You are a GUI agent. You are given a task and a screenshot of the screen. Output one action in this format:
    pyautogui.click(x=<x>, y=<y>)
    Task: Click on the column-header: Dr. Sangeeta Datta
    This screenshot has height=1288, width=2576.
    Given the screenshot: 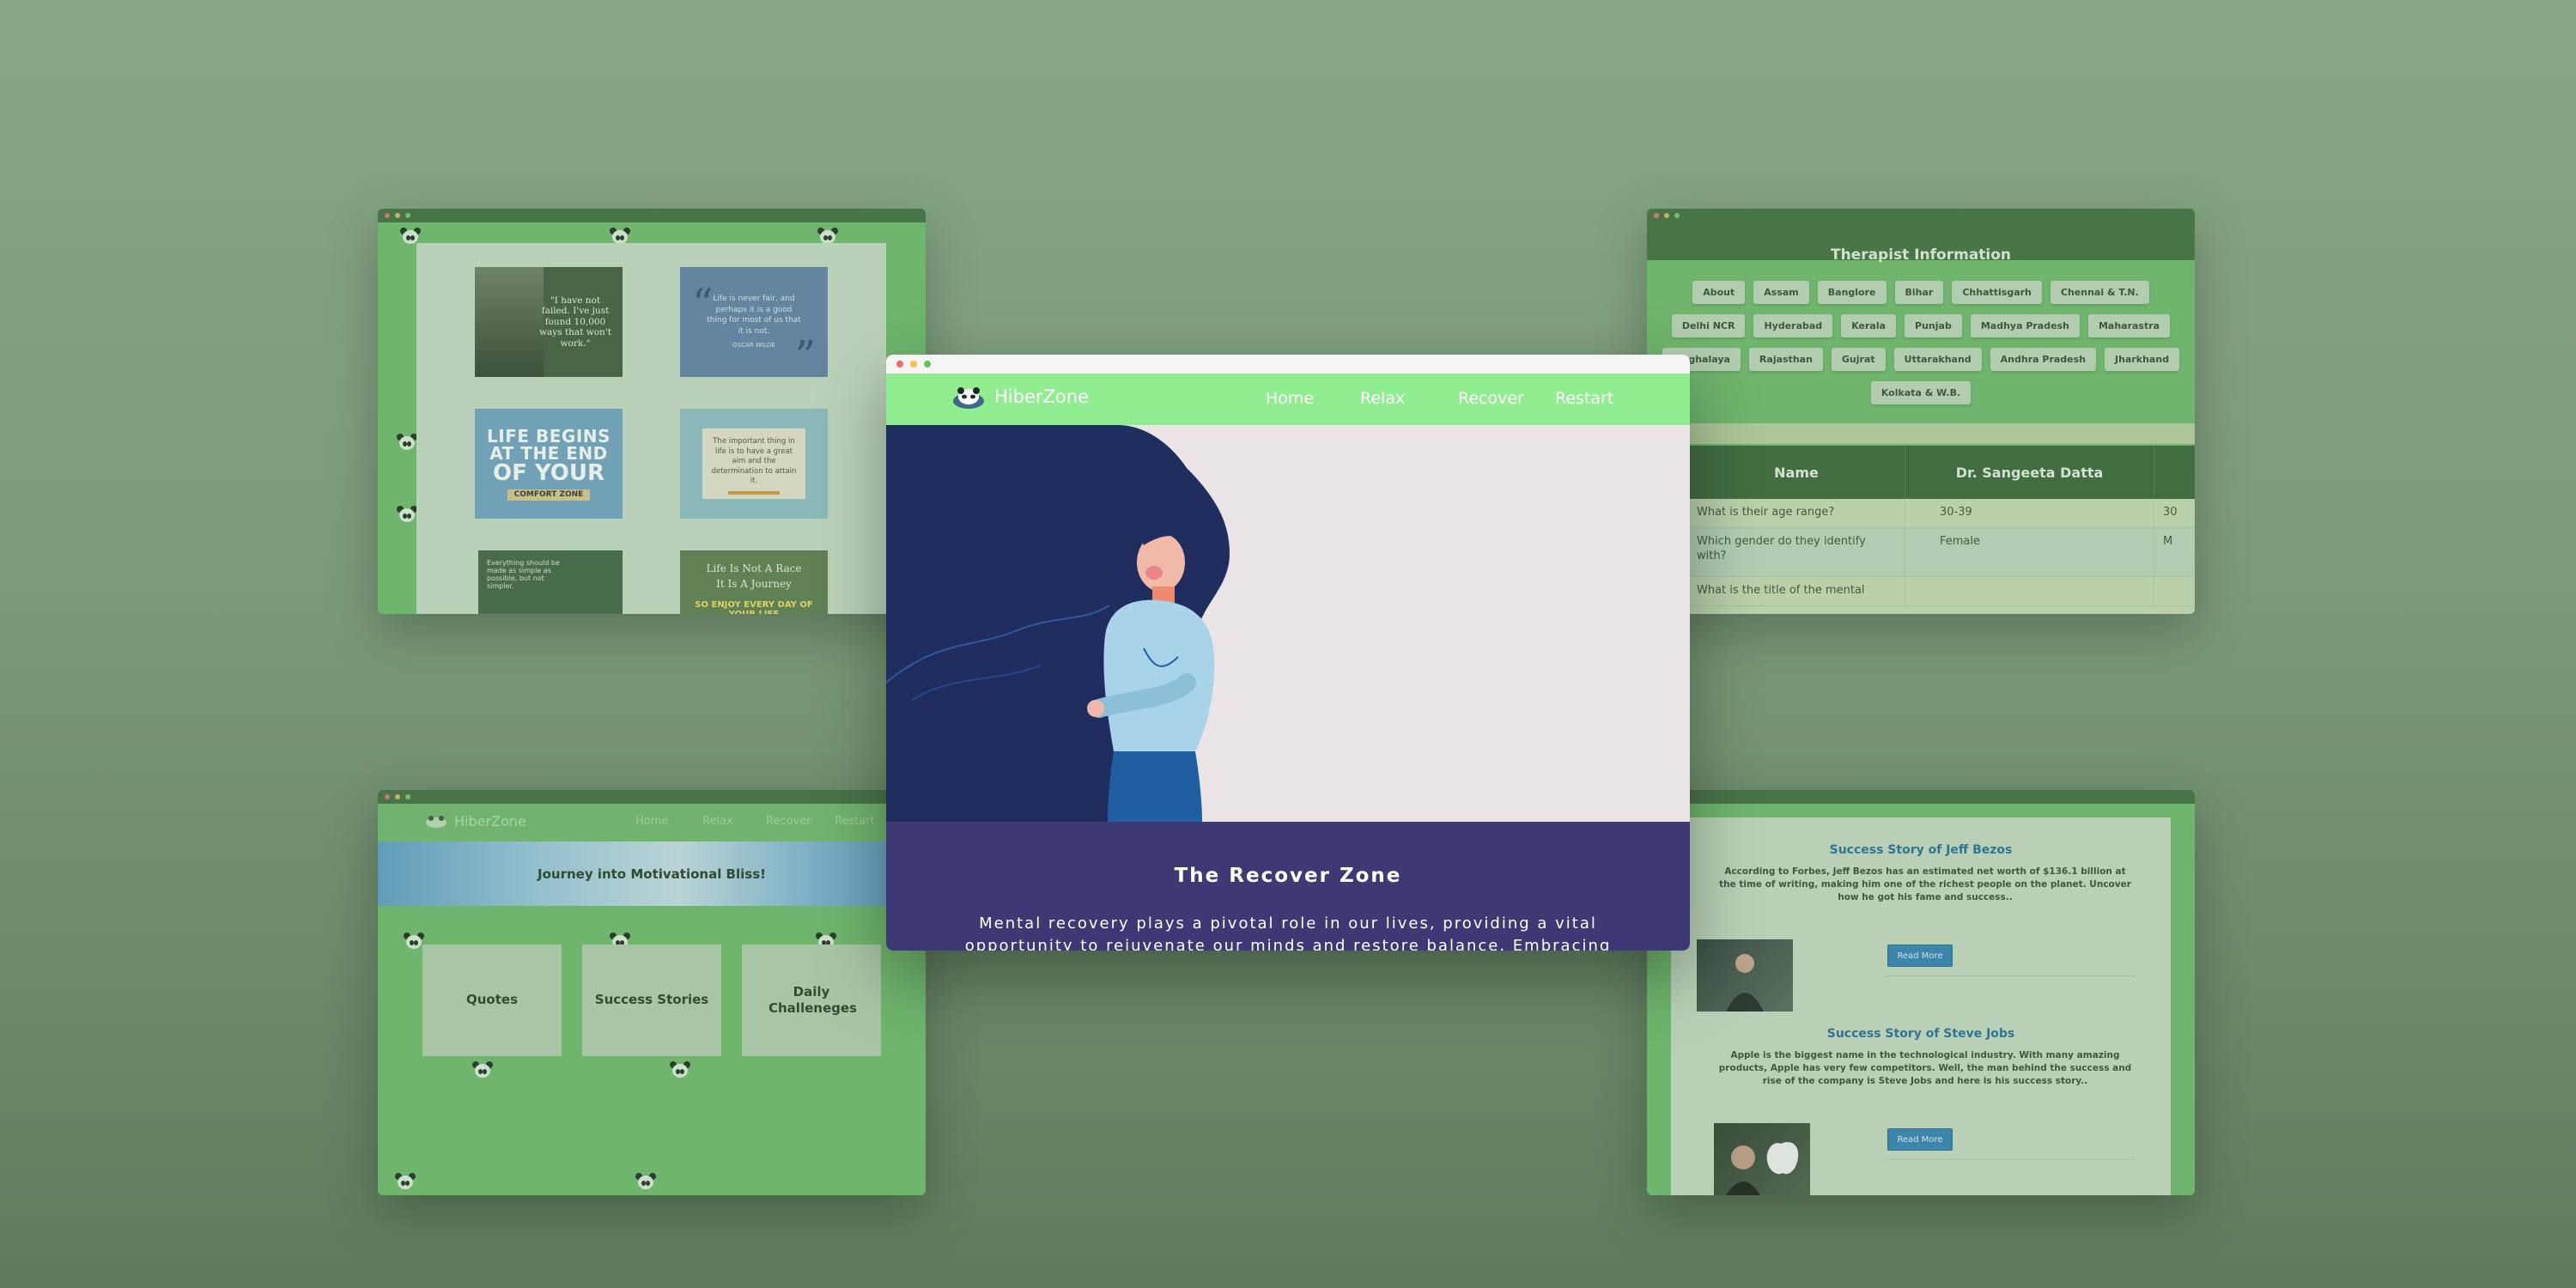 What is the action you would take?
    pyautogui.click(x=2029, y=472)
    